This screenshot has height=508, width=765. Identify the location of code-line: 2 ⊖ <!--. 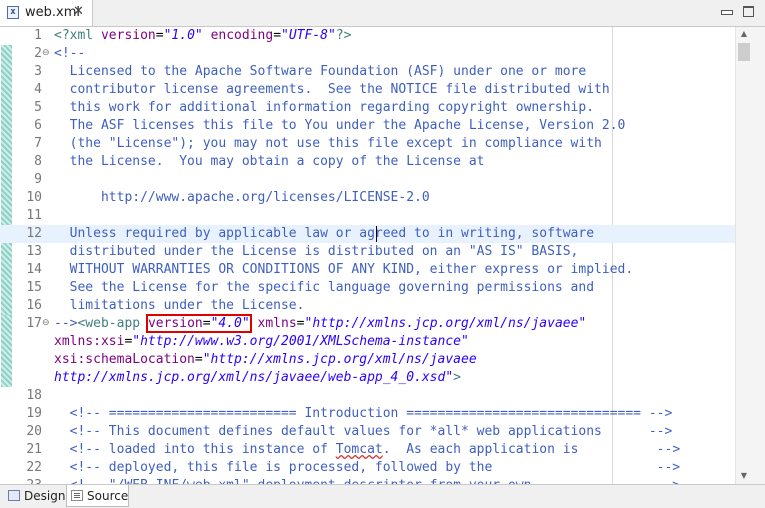
(367, 54).